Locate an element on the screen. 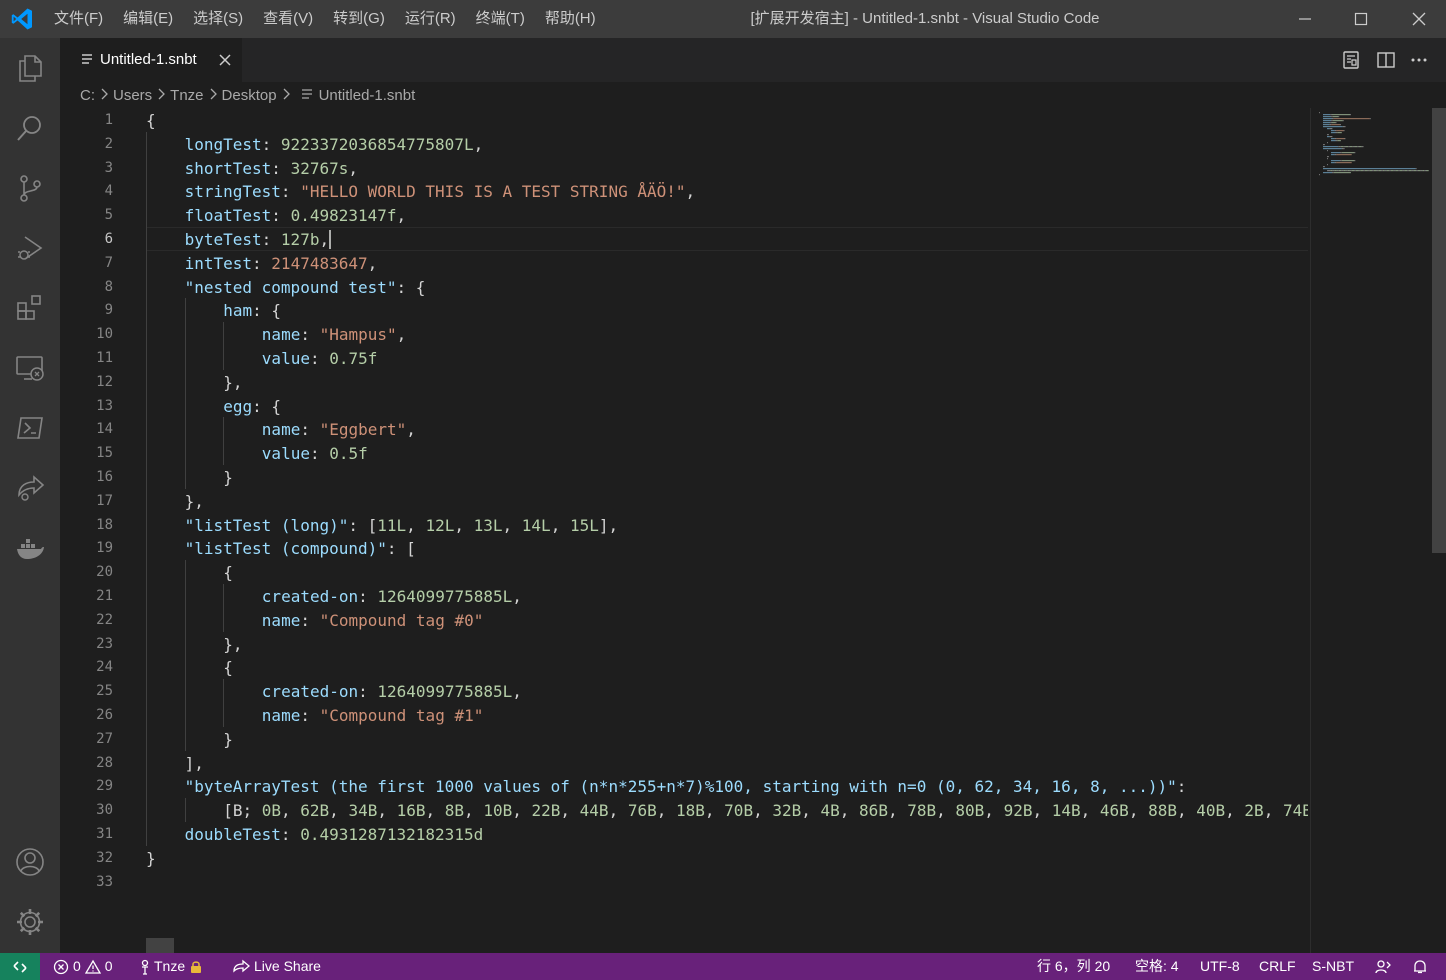 This screenshot has height=980, width=1446. code-line: floatTest: 0.49823147f, is located at coordinates (296, 216).